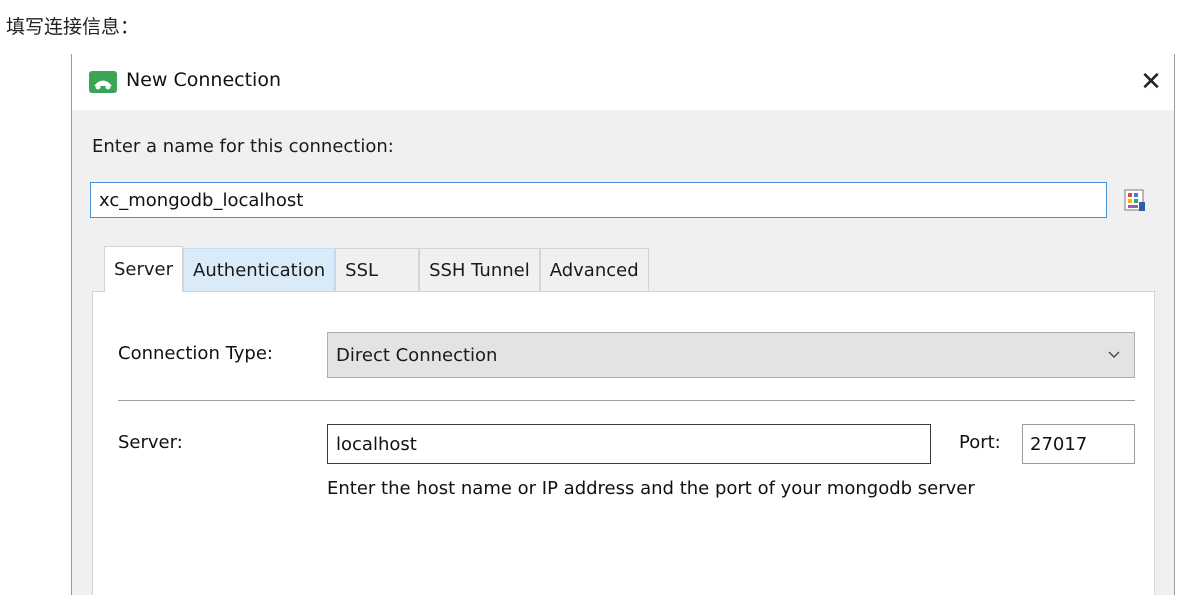  I want to click on tab-authentication: Authentication, so click(259, 270).